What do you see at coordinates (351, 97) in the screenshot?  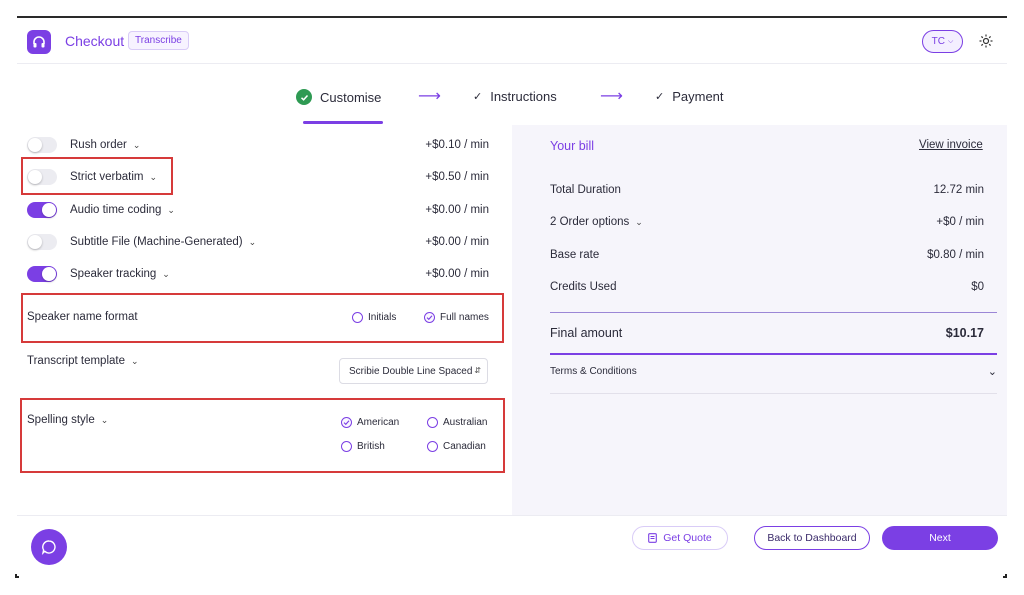 I see `step-label: Customise` at bounding box center [351, 97].